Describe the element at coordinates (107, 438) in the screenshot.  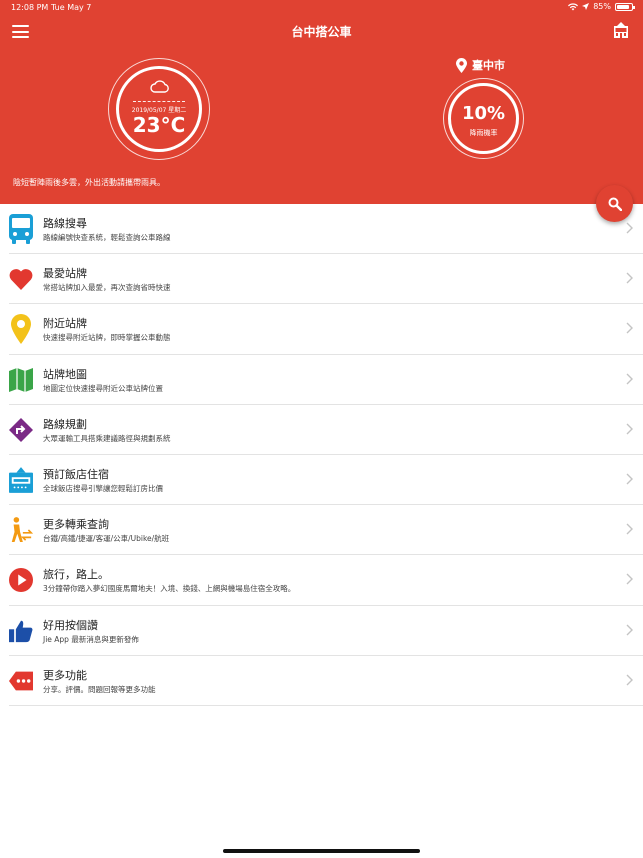
I see `menu-item-subtitle: 大眾運輸工具搭乘建議路徑與規劃系統` at that location.